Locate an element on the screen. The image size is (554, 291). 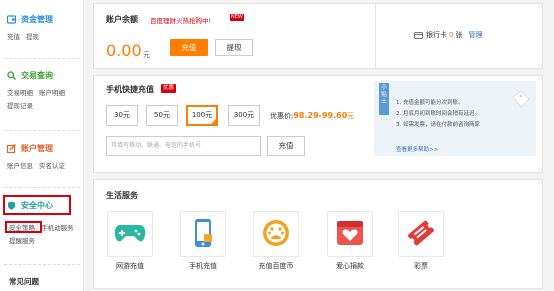
amount-option-50: 50元 is located at coordinates (162, 115).